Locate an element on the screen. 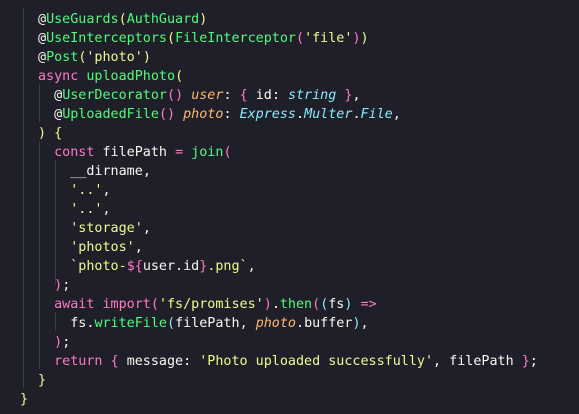  code-line: @UserDecorator() user: { id: string }, is located at coordinates (199, 95).